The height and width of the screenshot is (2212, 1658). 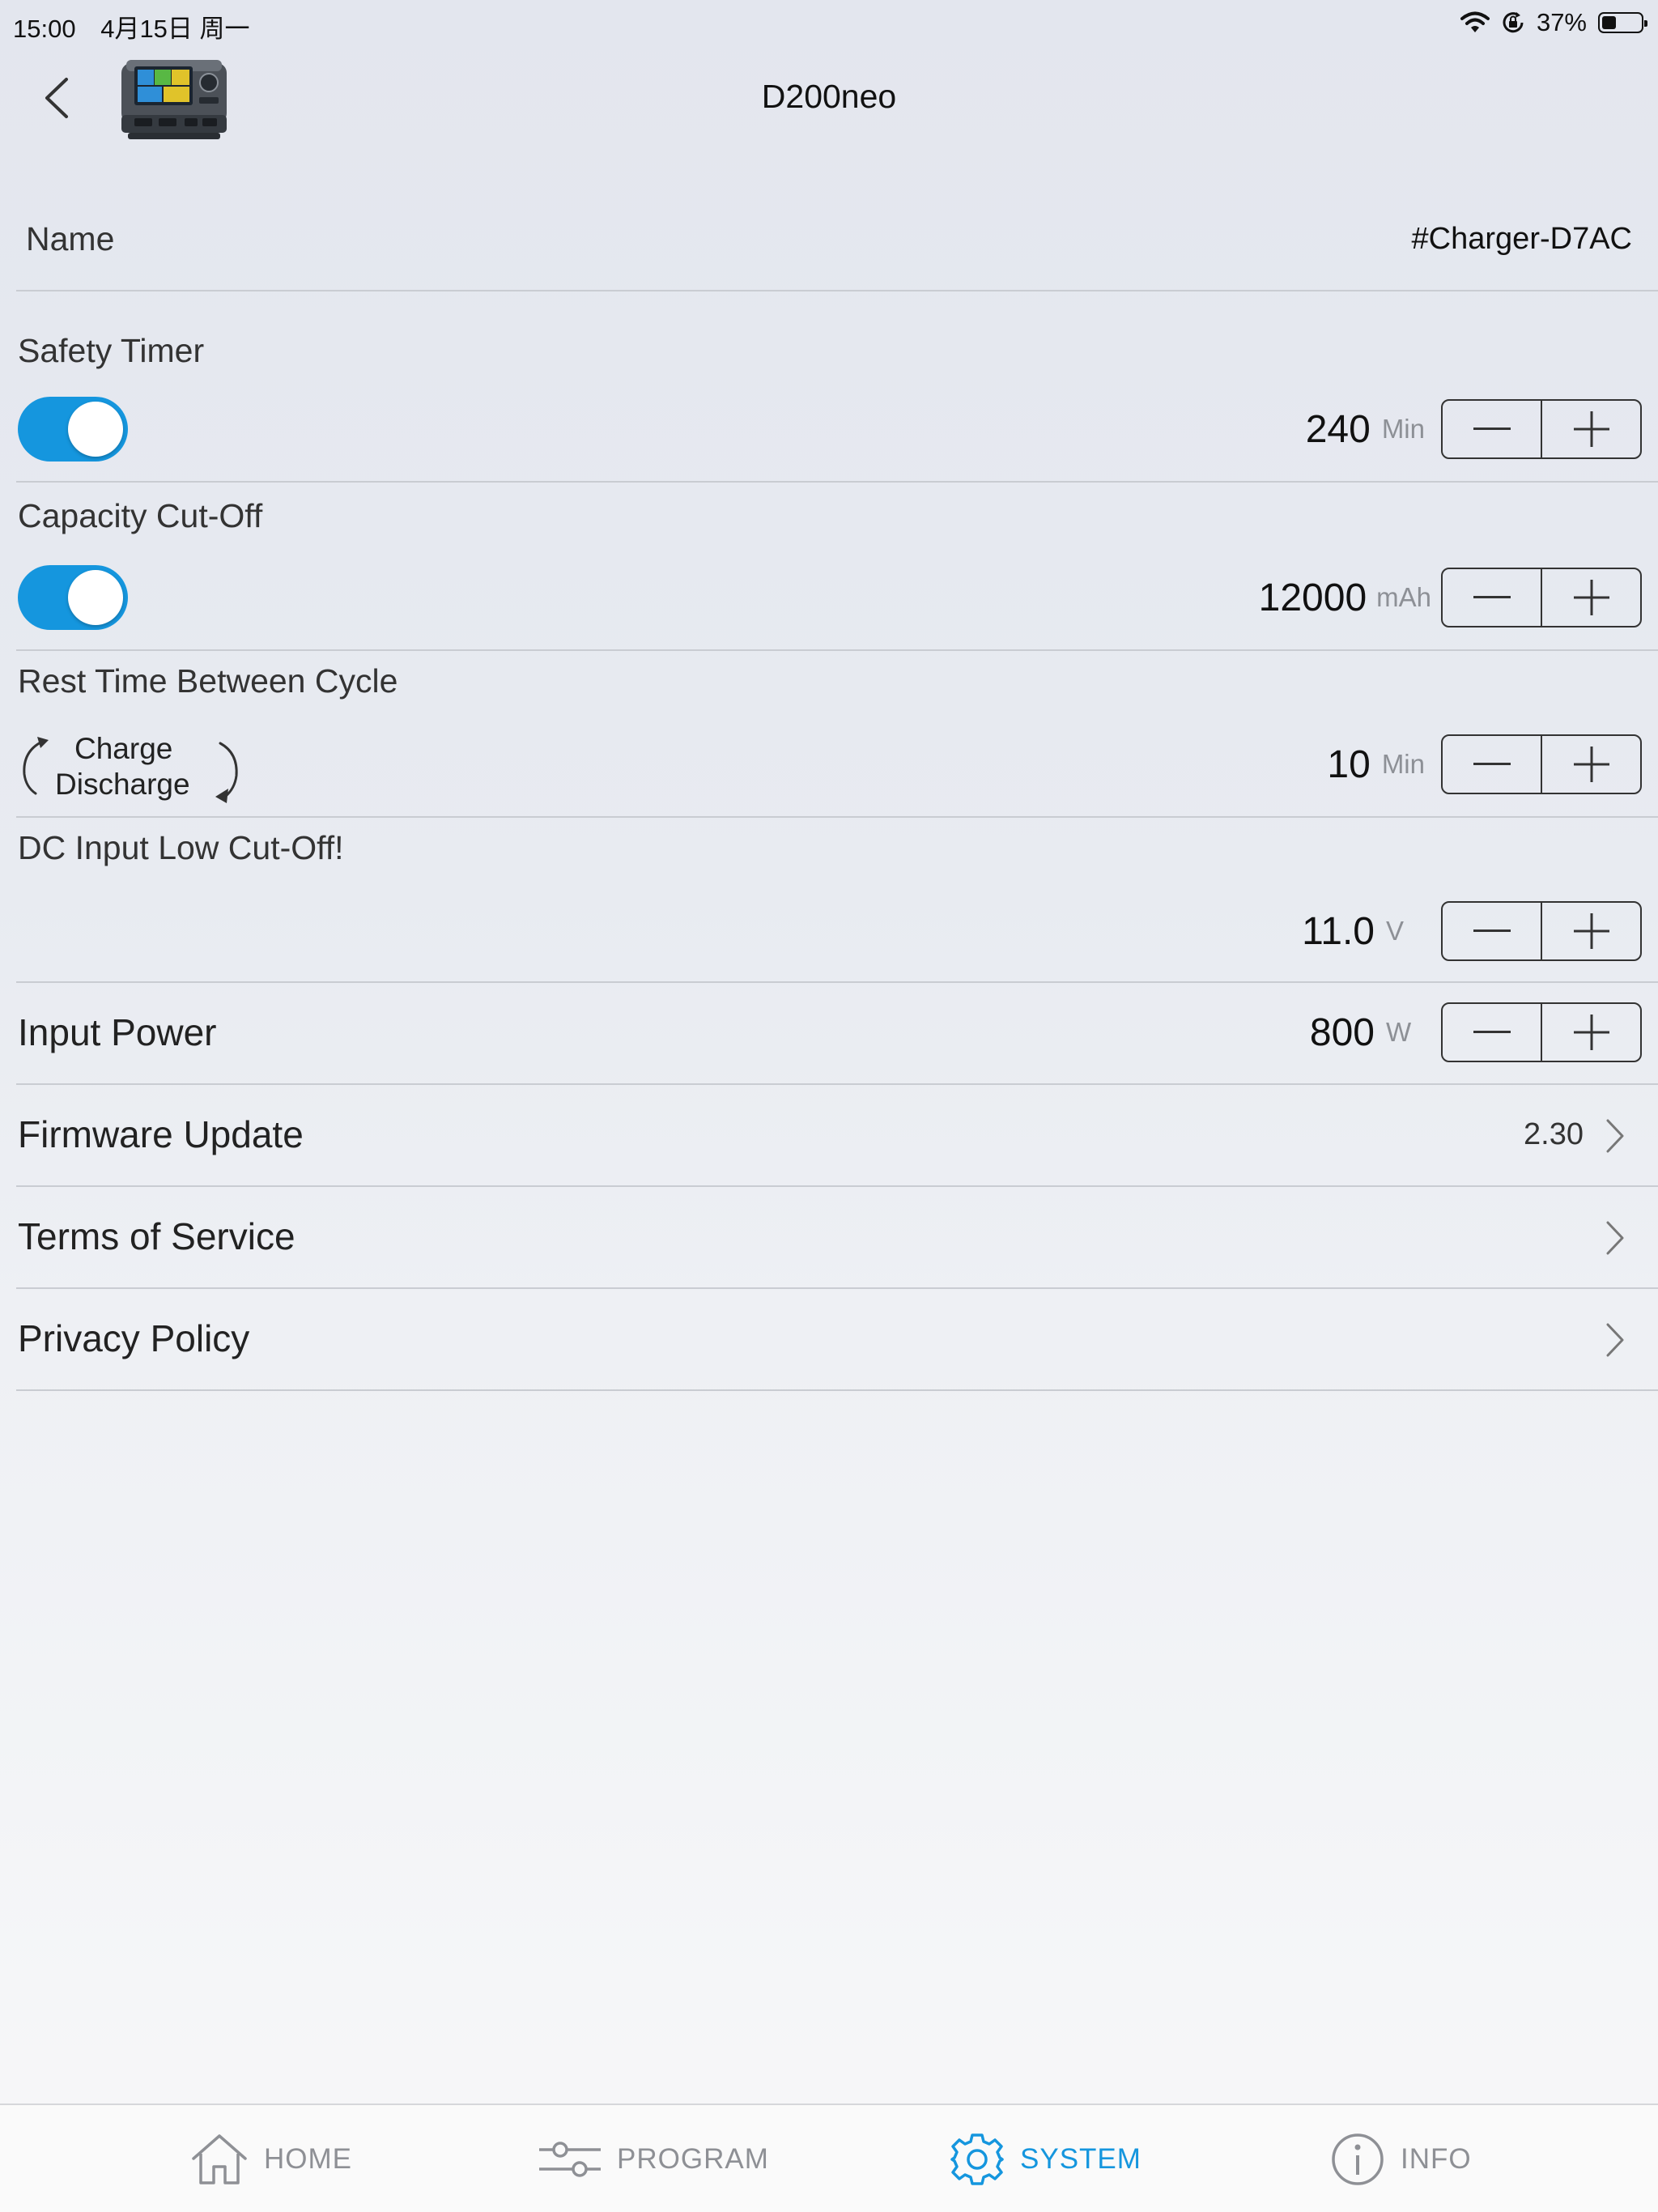 I want to click on rest-time-value: 10, so click(x=1349, y=764).